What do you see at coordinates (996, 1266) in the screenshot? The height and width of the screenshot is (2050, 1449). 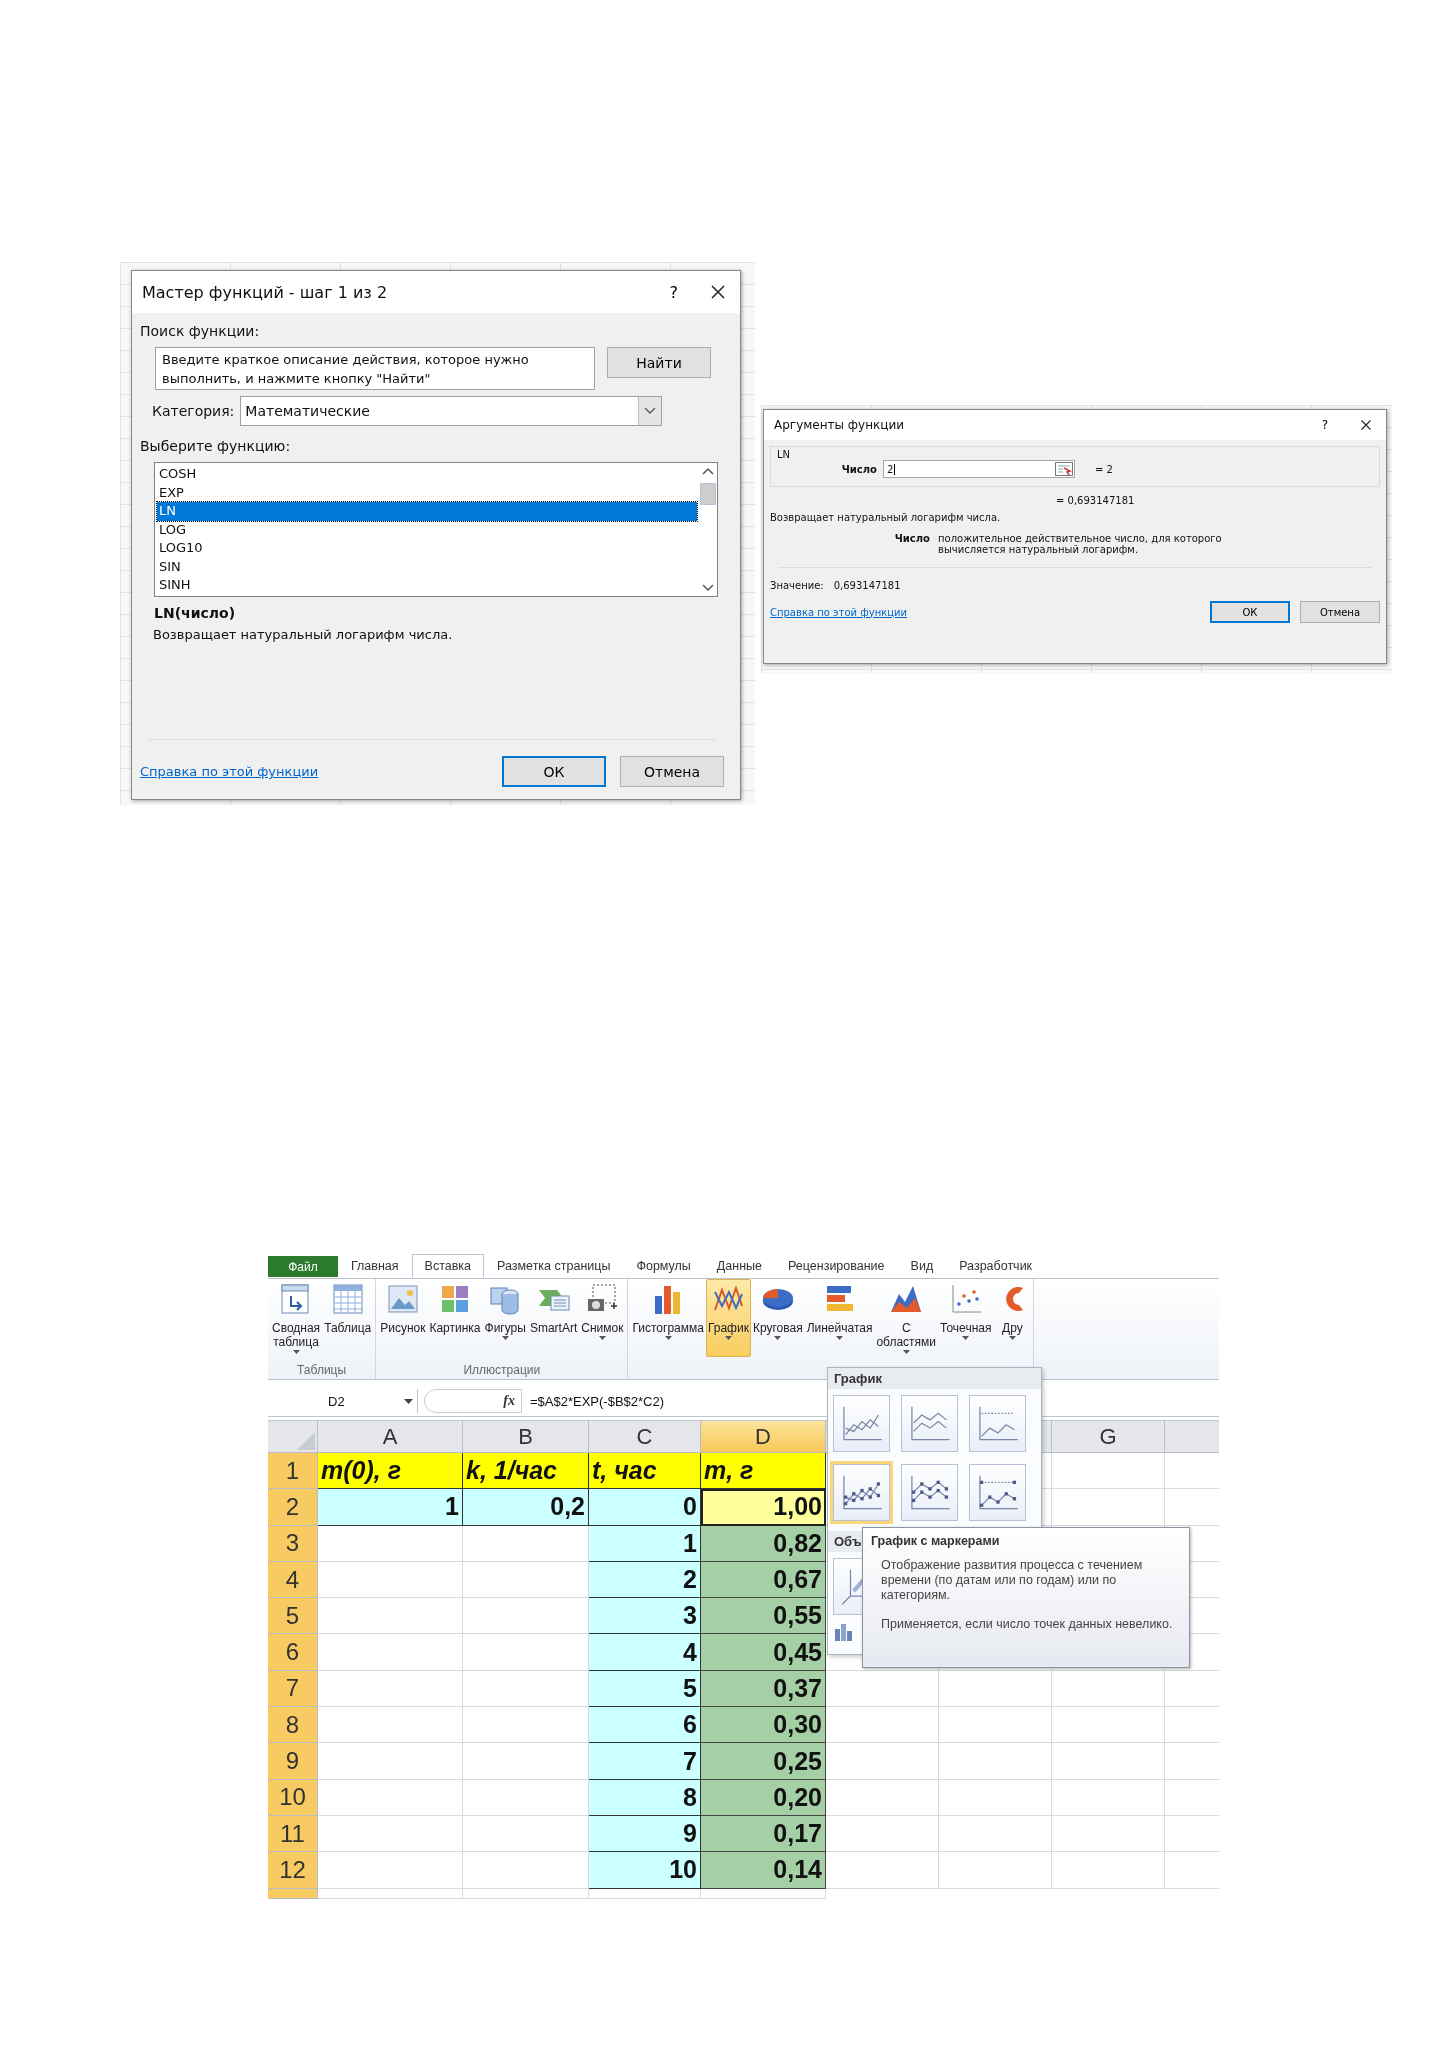 I see `ribbon-tab: Разработчик` at bounding box center [996, 1266].